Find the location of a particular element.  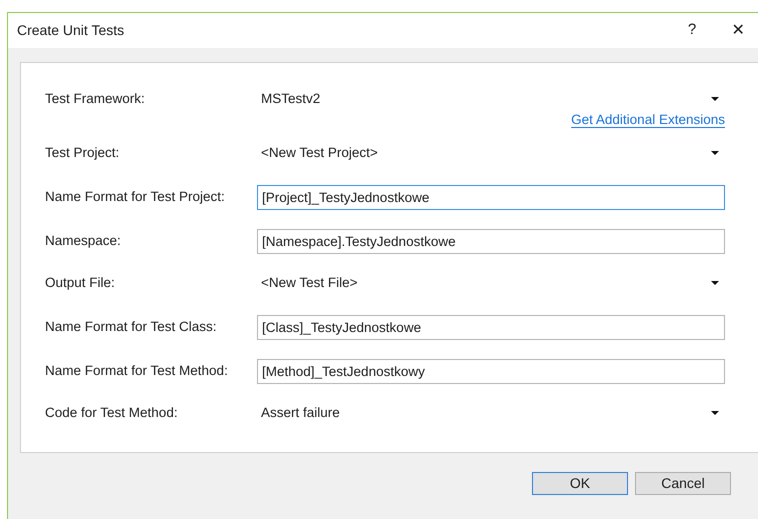

field-label: Name Format for Test Class: is located at coordinates (131, 327).